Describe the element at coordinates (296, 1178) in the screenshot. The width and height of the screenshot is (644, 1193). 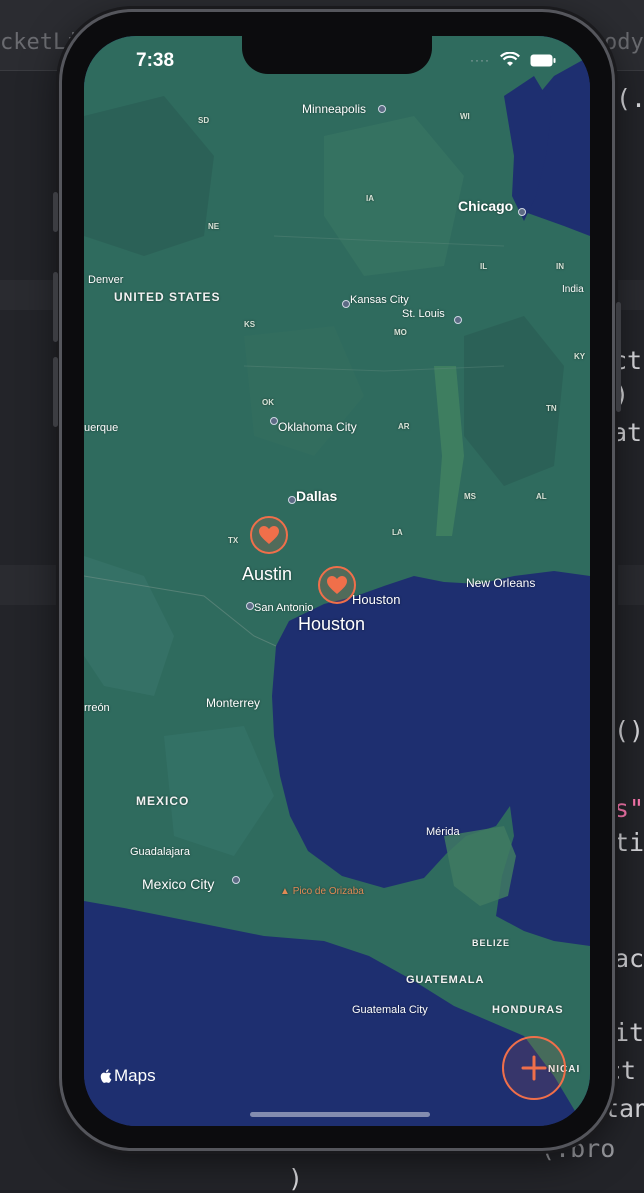
I see `code-fragment: )` at that location.